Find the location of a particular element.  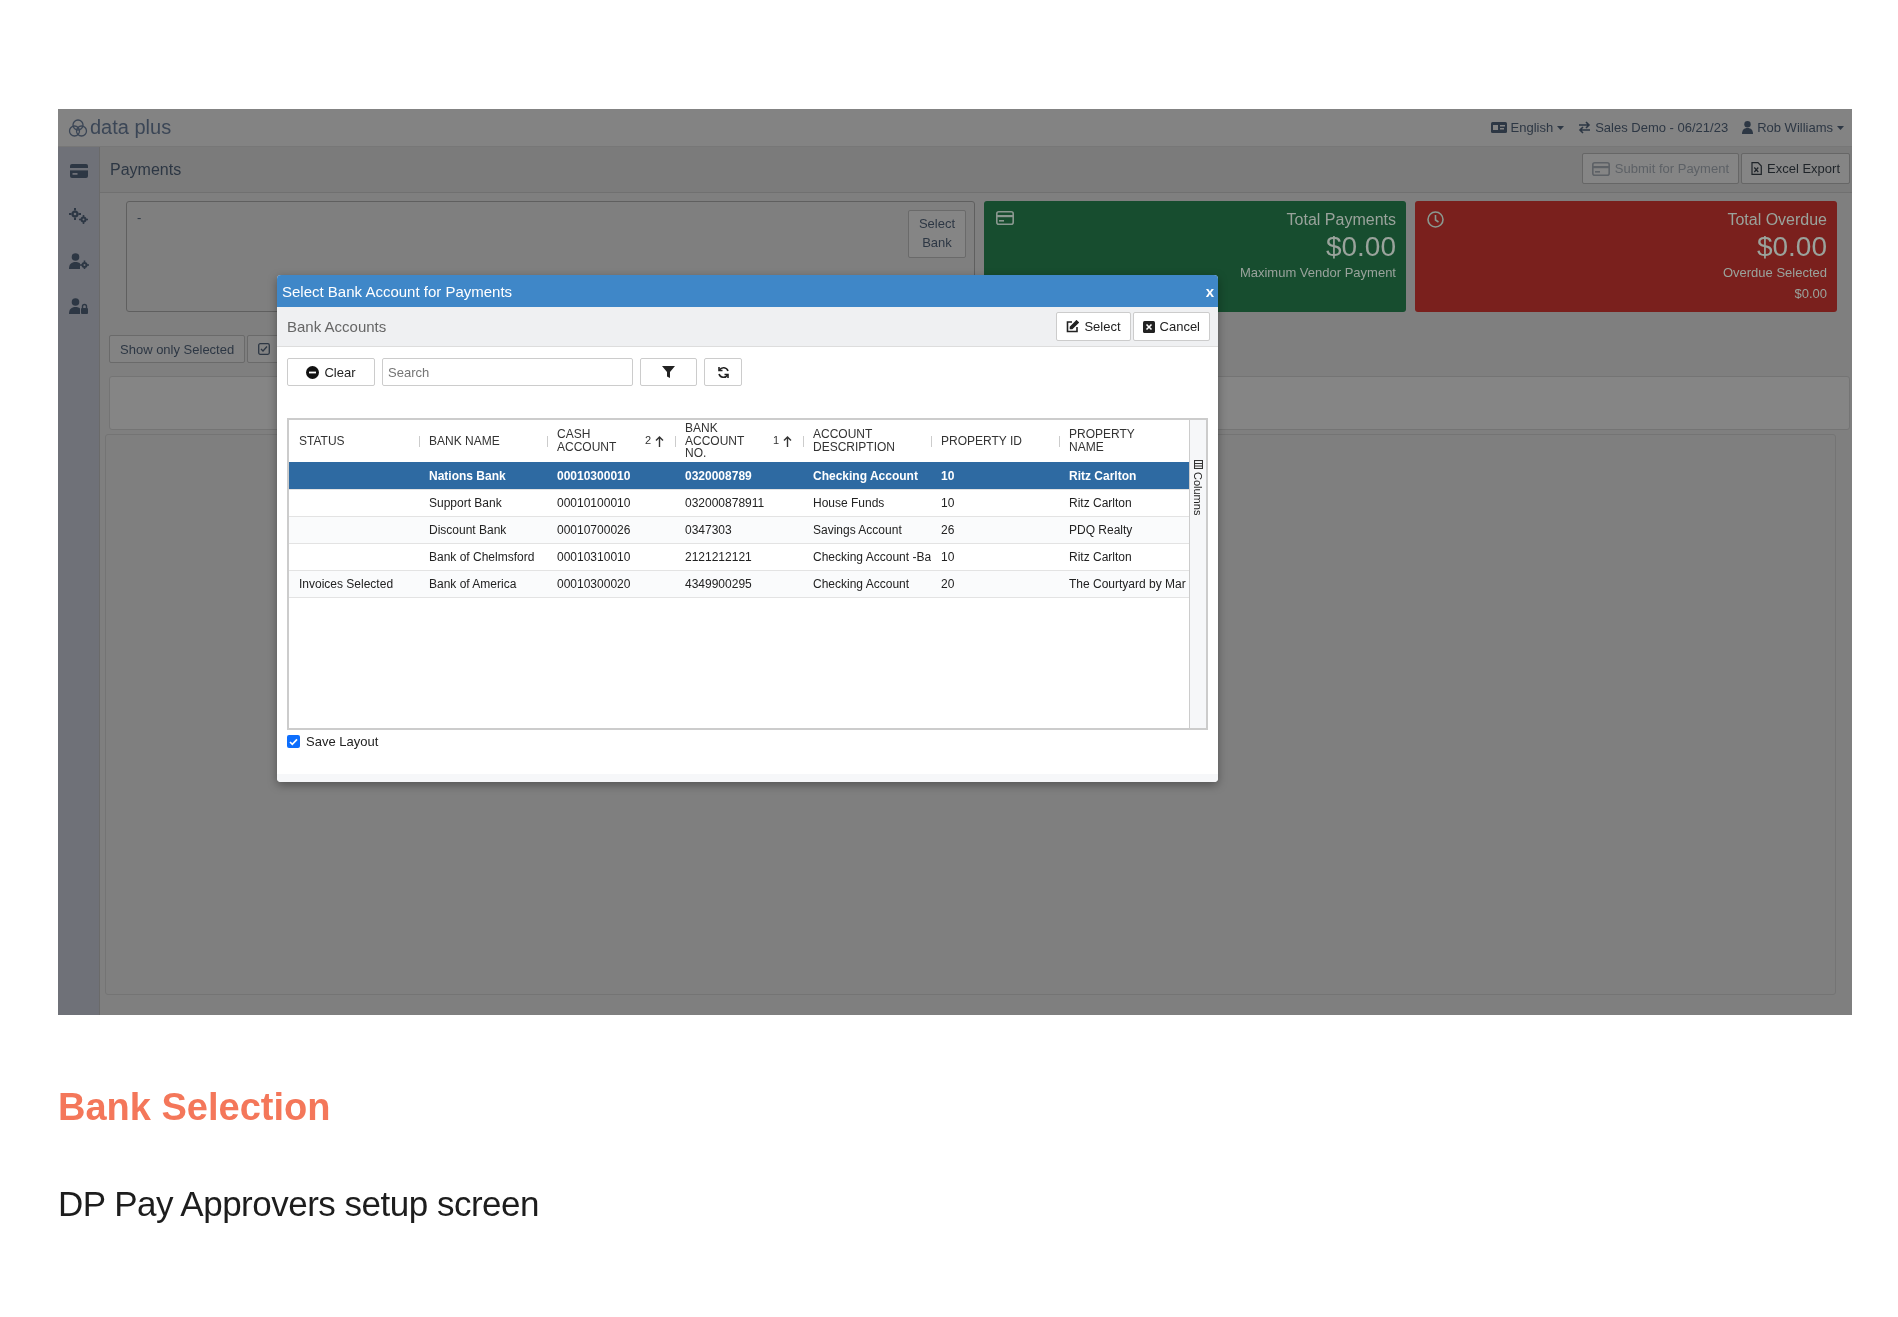

checkbox is located at coordinates (293, 741).